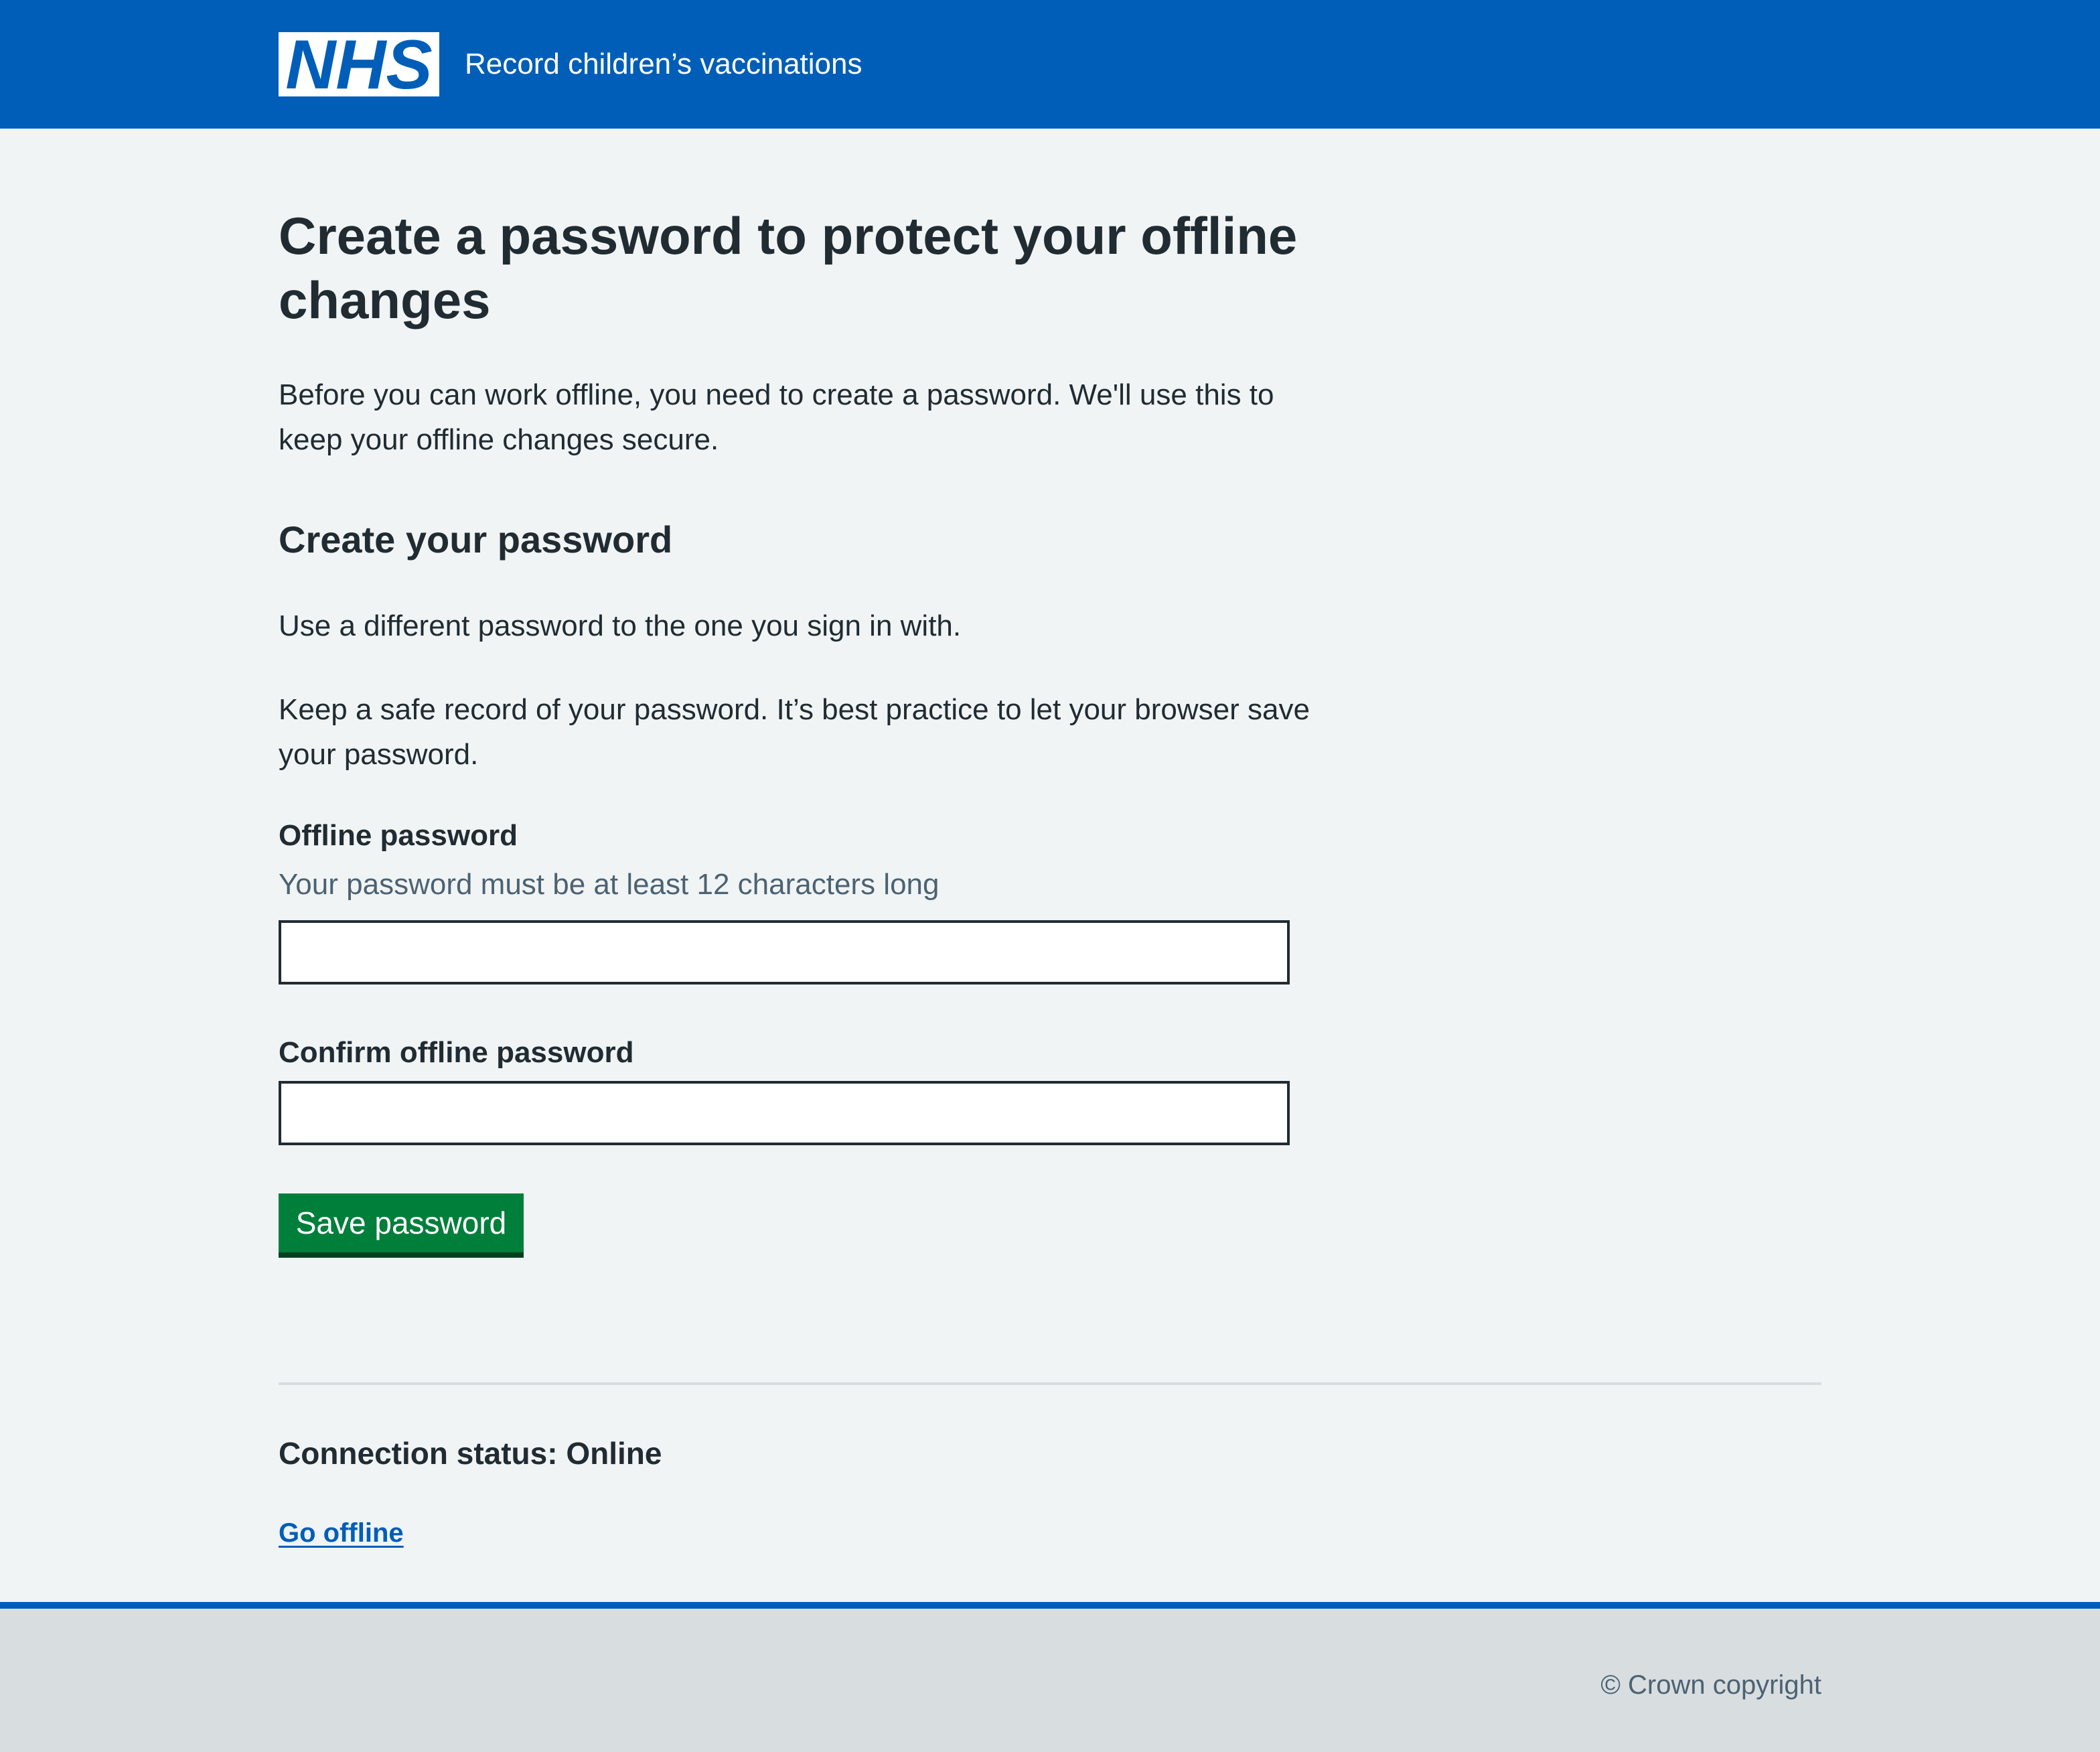  I want to click on copyright-text: © Crown copyright, so click(1710, 1685).